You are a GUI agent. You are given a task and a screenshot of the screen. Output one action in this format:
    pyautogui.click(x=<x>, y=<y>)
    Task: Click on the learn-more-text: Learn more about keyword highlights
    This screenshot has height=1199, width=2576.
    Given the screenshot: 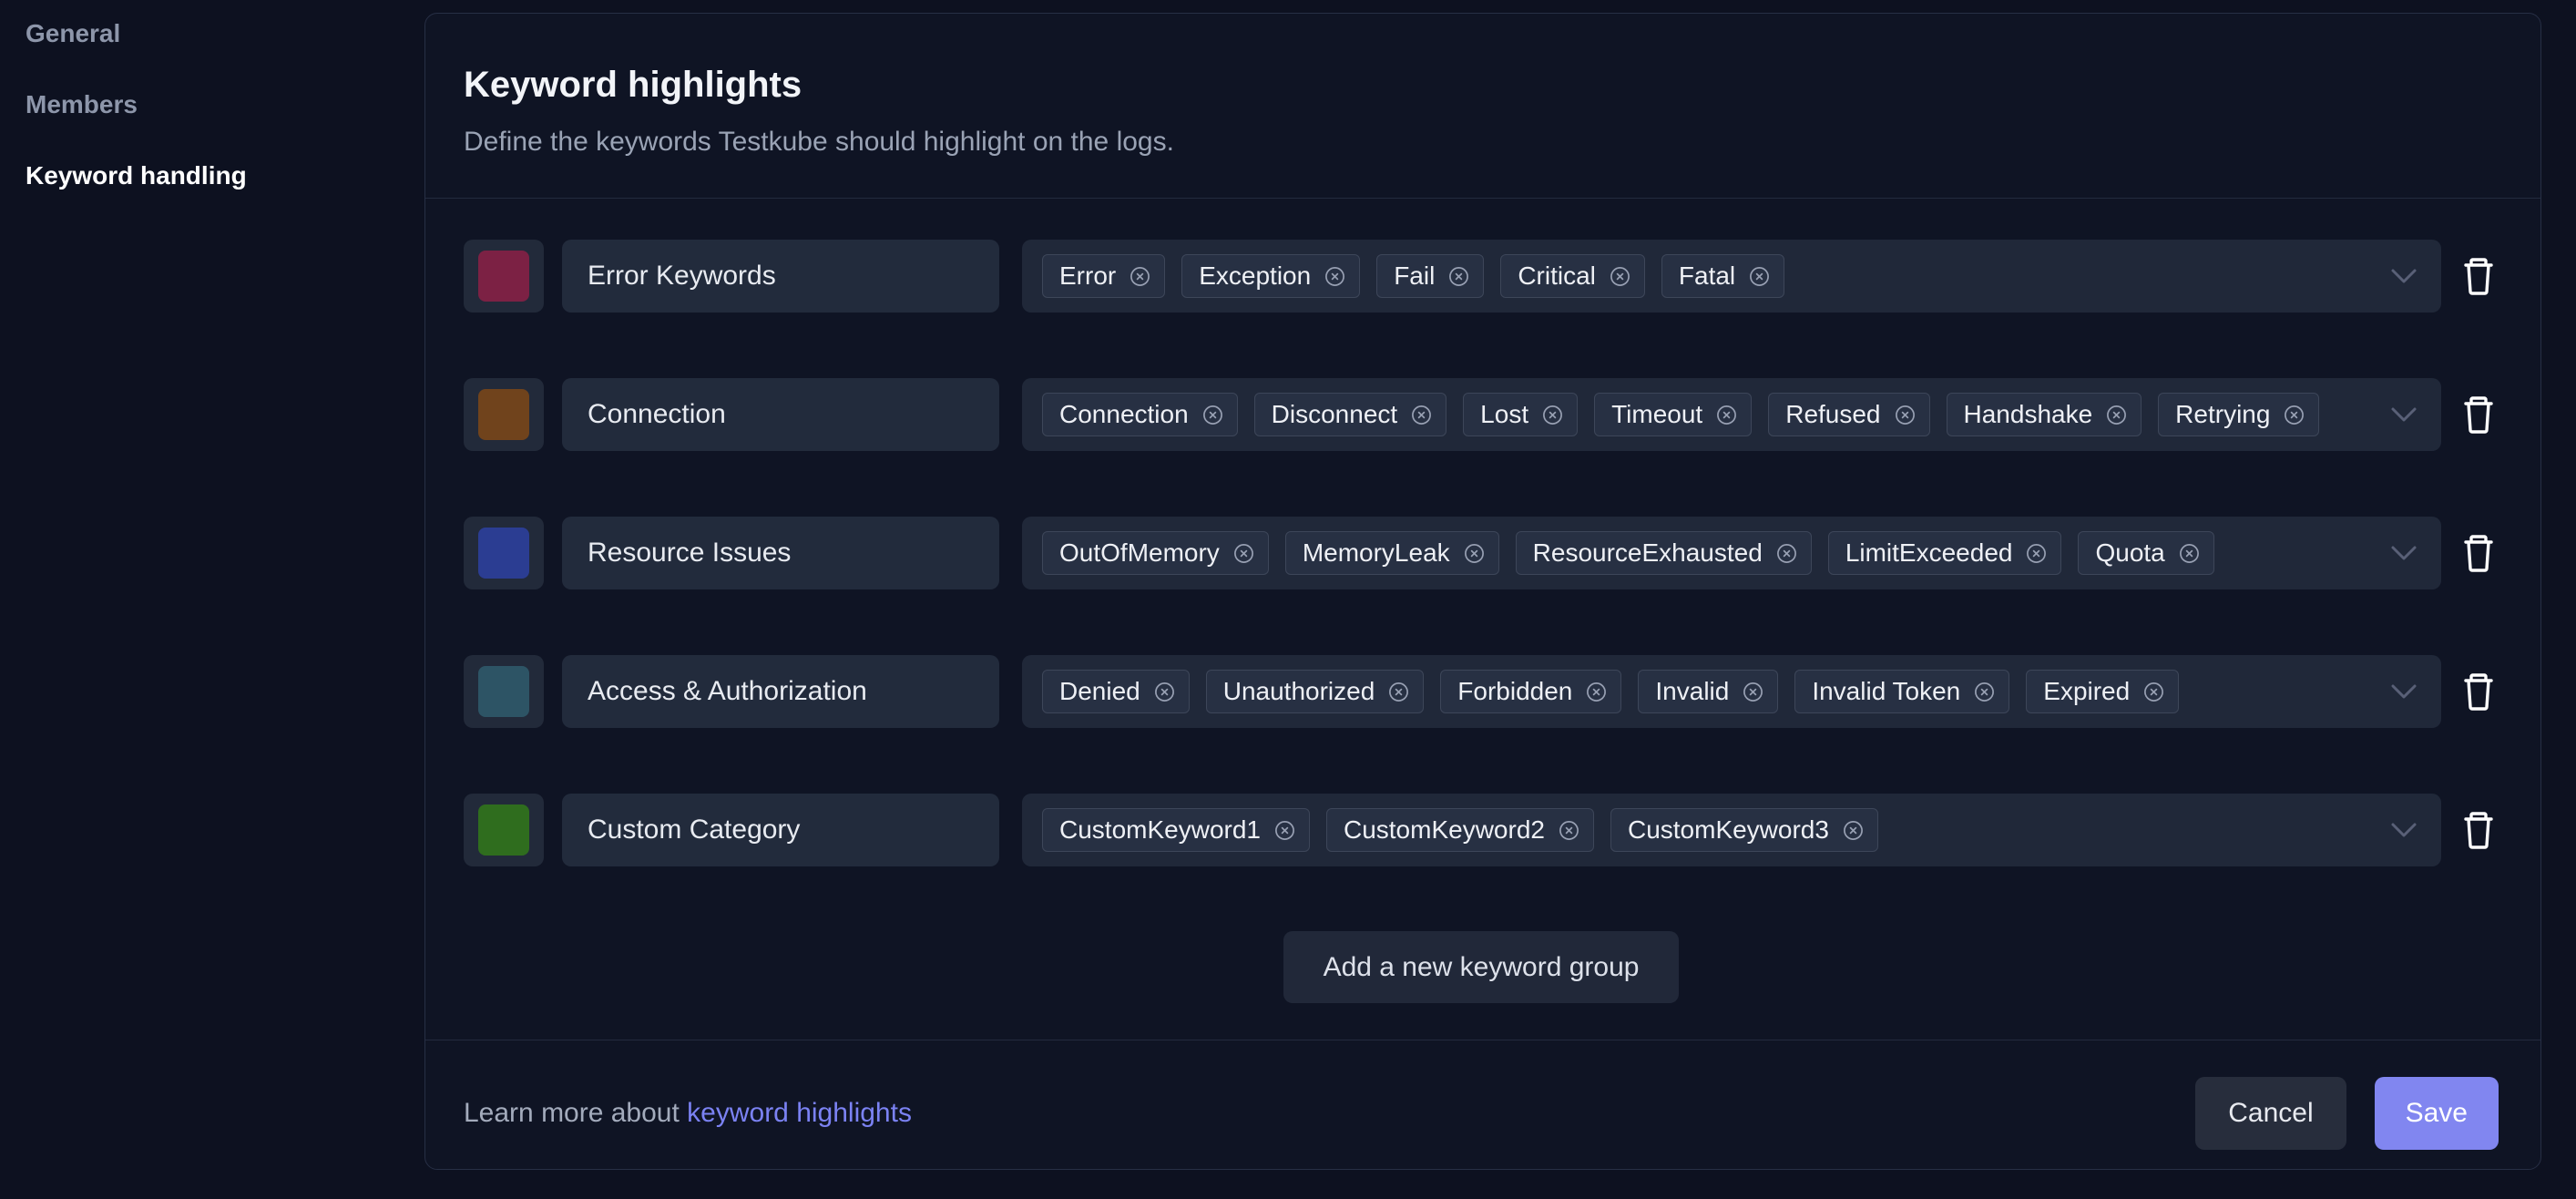 What is the action you would take?
    pyautogui.click(x=688, y=1113)
    